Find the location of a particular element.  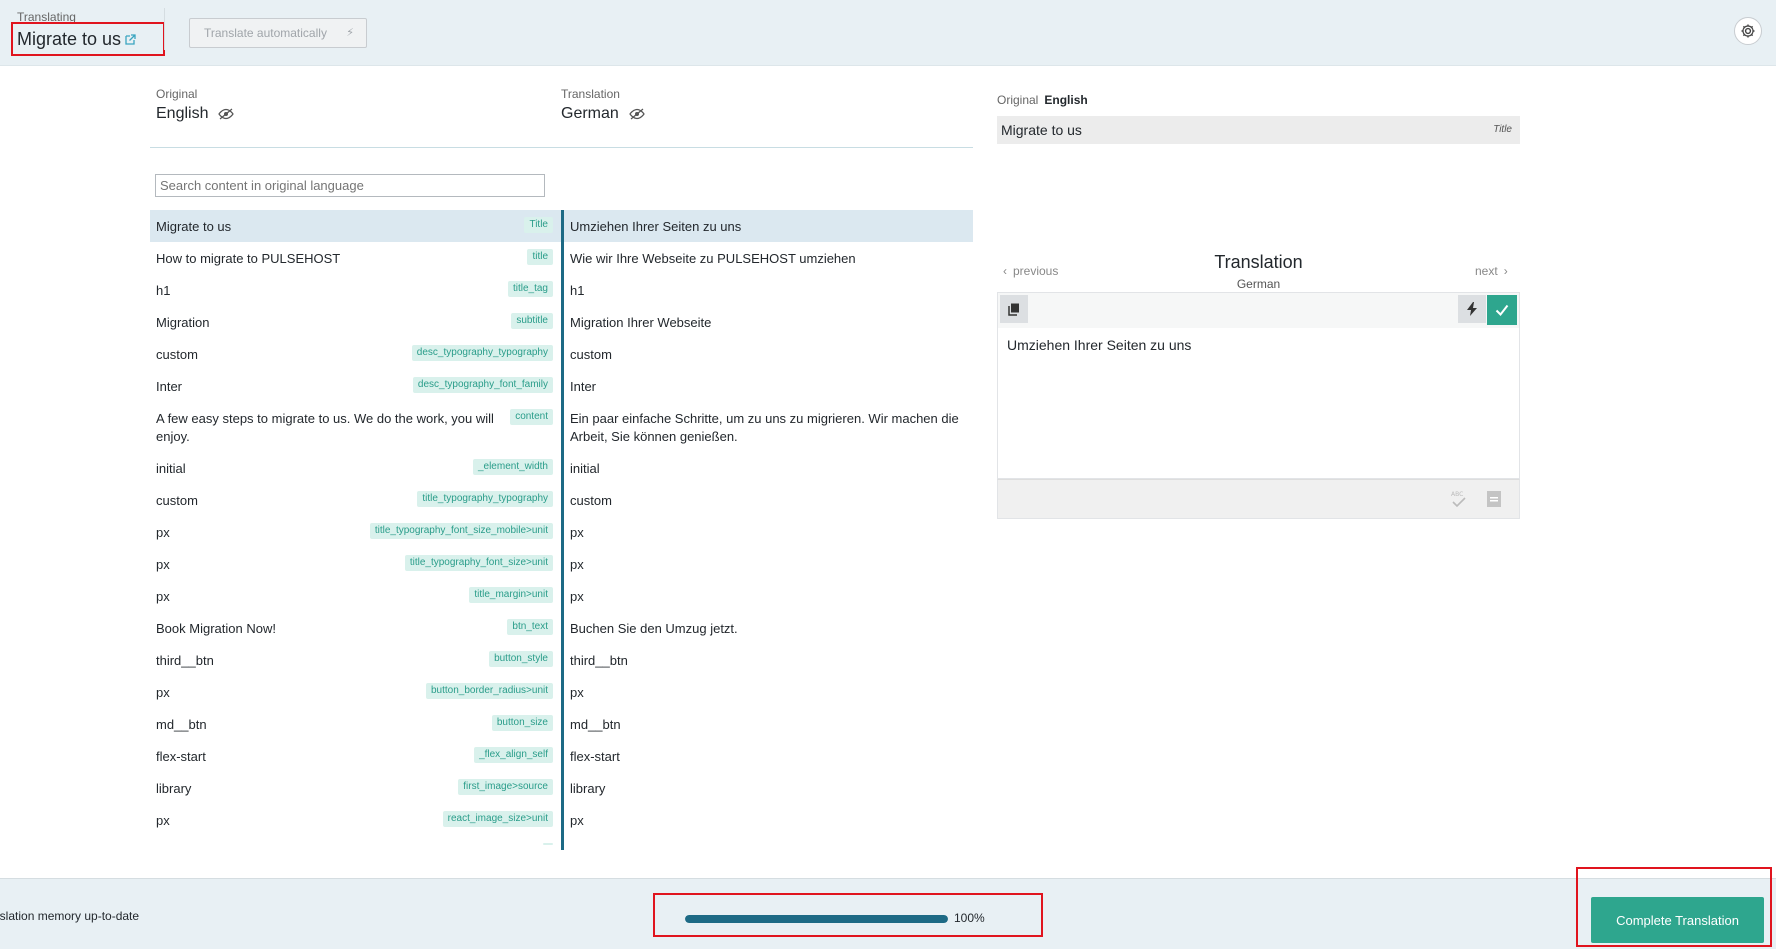

copy-original-button is located at coordinates (1014, 309).